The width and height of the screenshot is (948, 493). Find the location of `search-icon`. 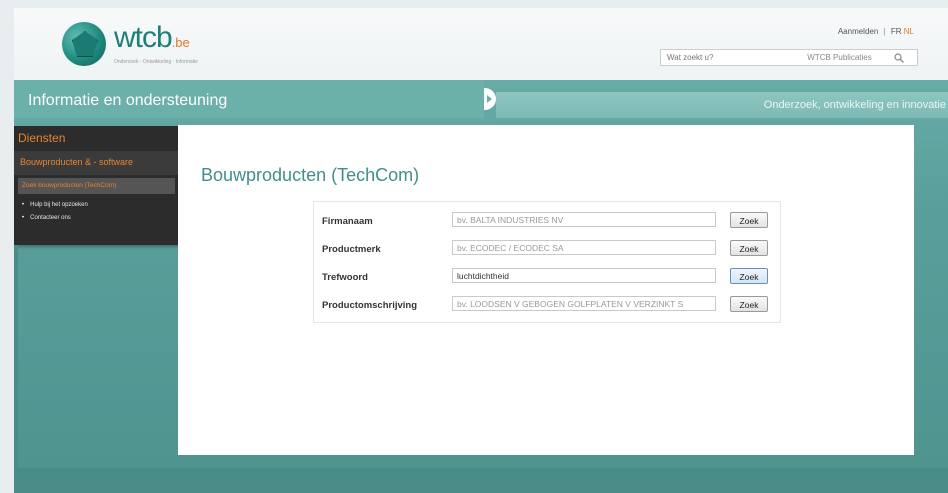

search-icon is located at coordinates (899, 58).